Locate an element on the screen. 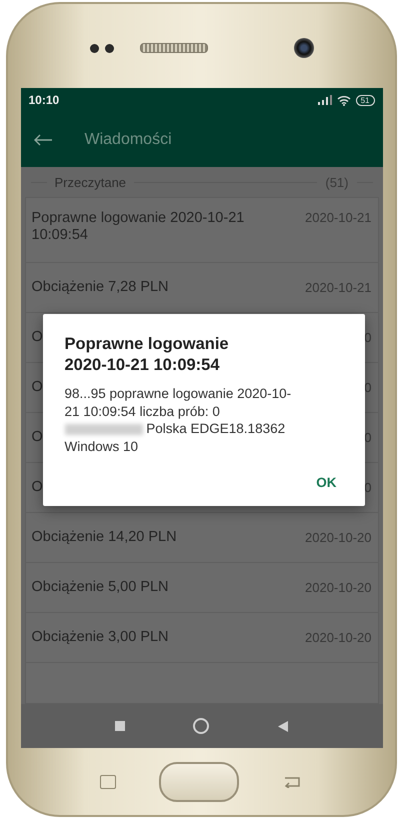 This screenshot has height=819, width=403. recent-apps-key-icon is located at coordinates (108, 781).